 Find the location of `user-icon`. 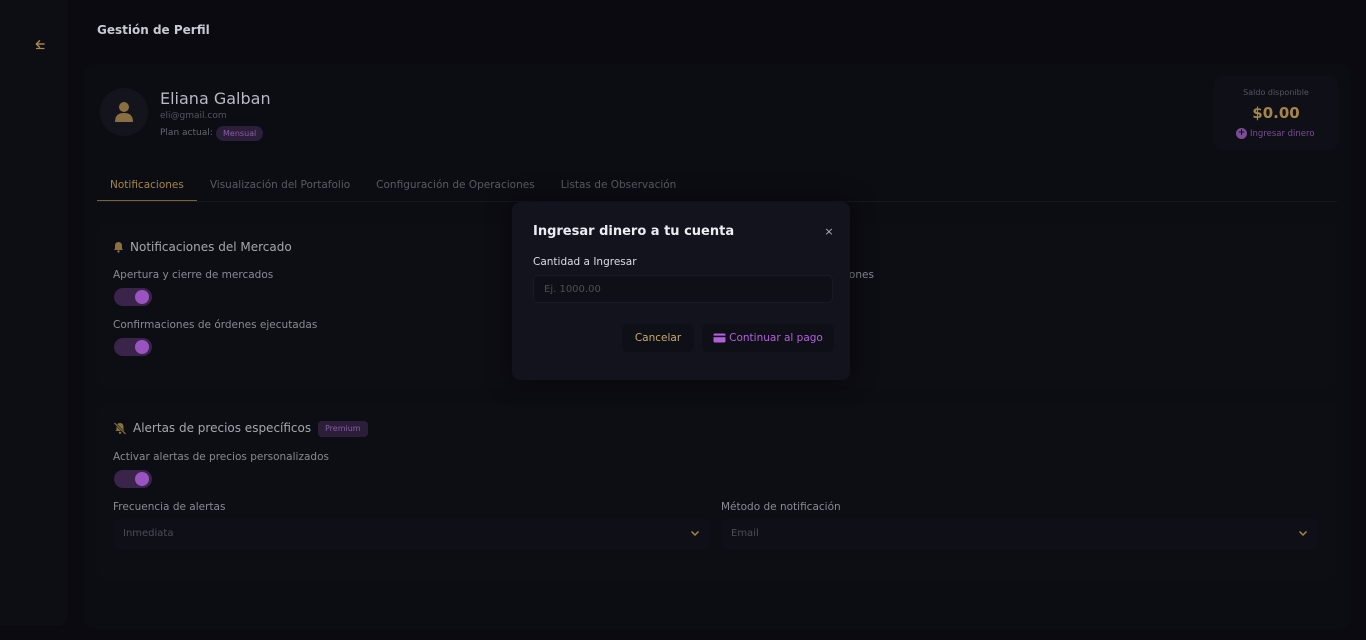

user-icon is located at coordinates (124, 112).